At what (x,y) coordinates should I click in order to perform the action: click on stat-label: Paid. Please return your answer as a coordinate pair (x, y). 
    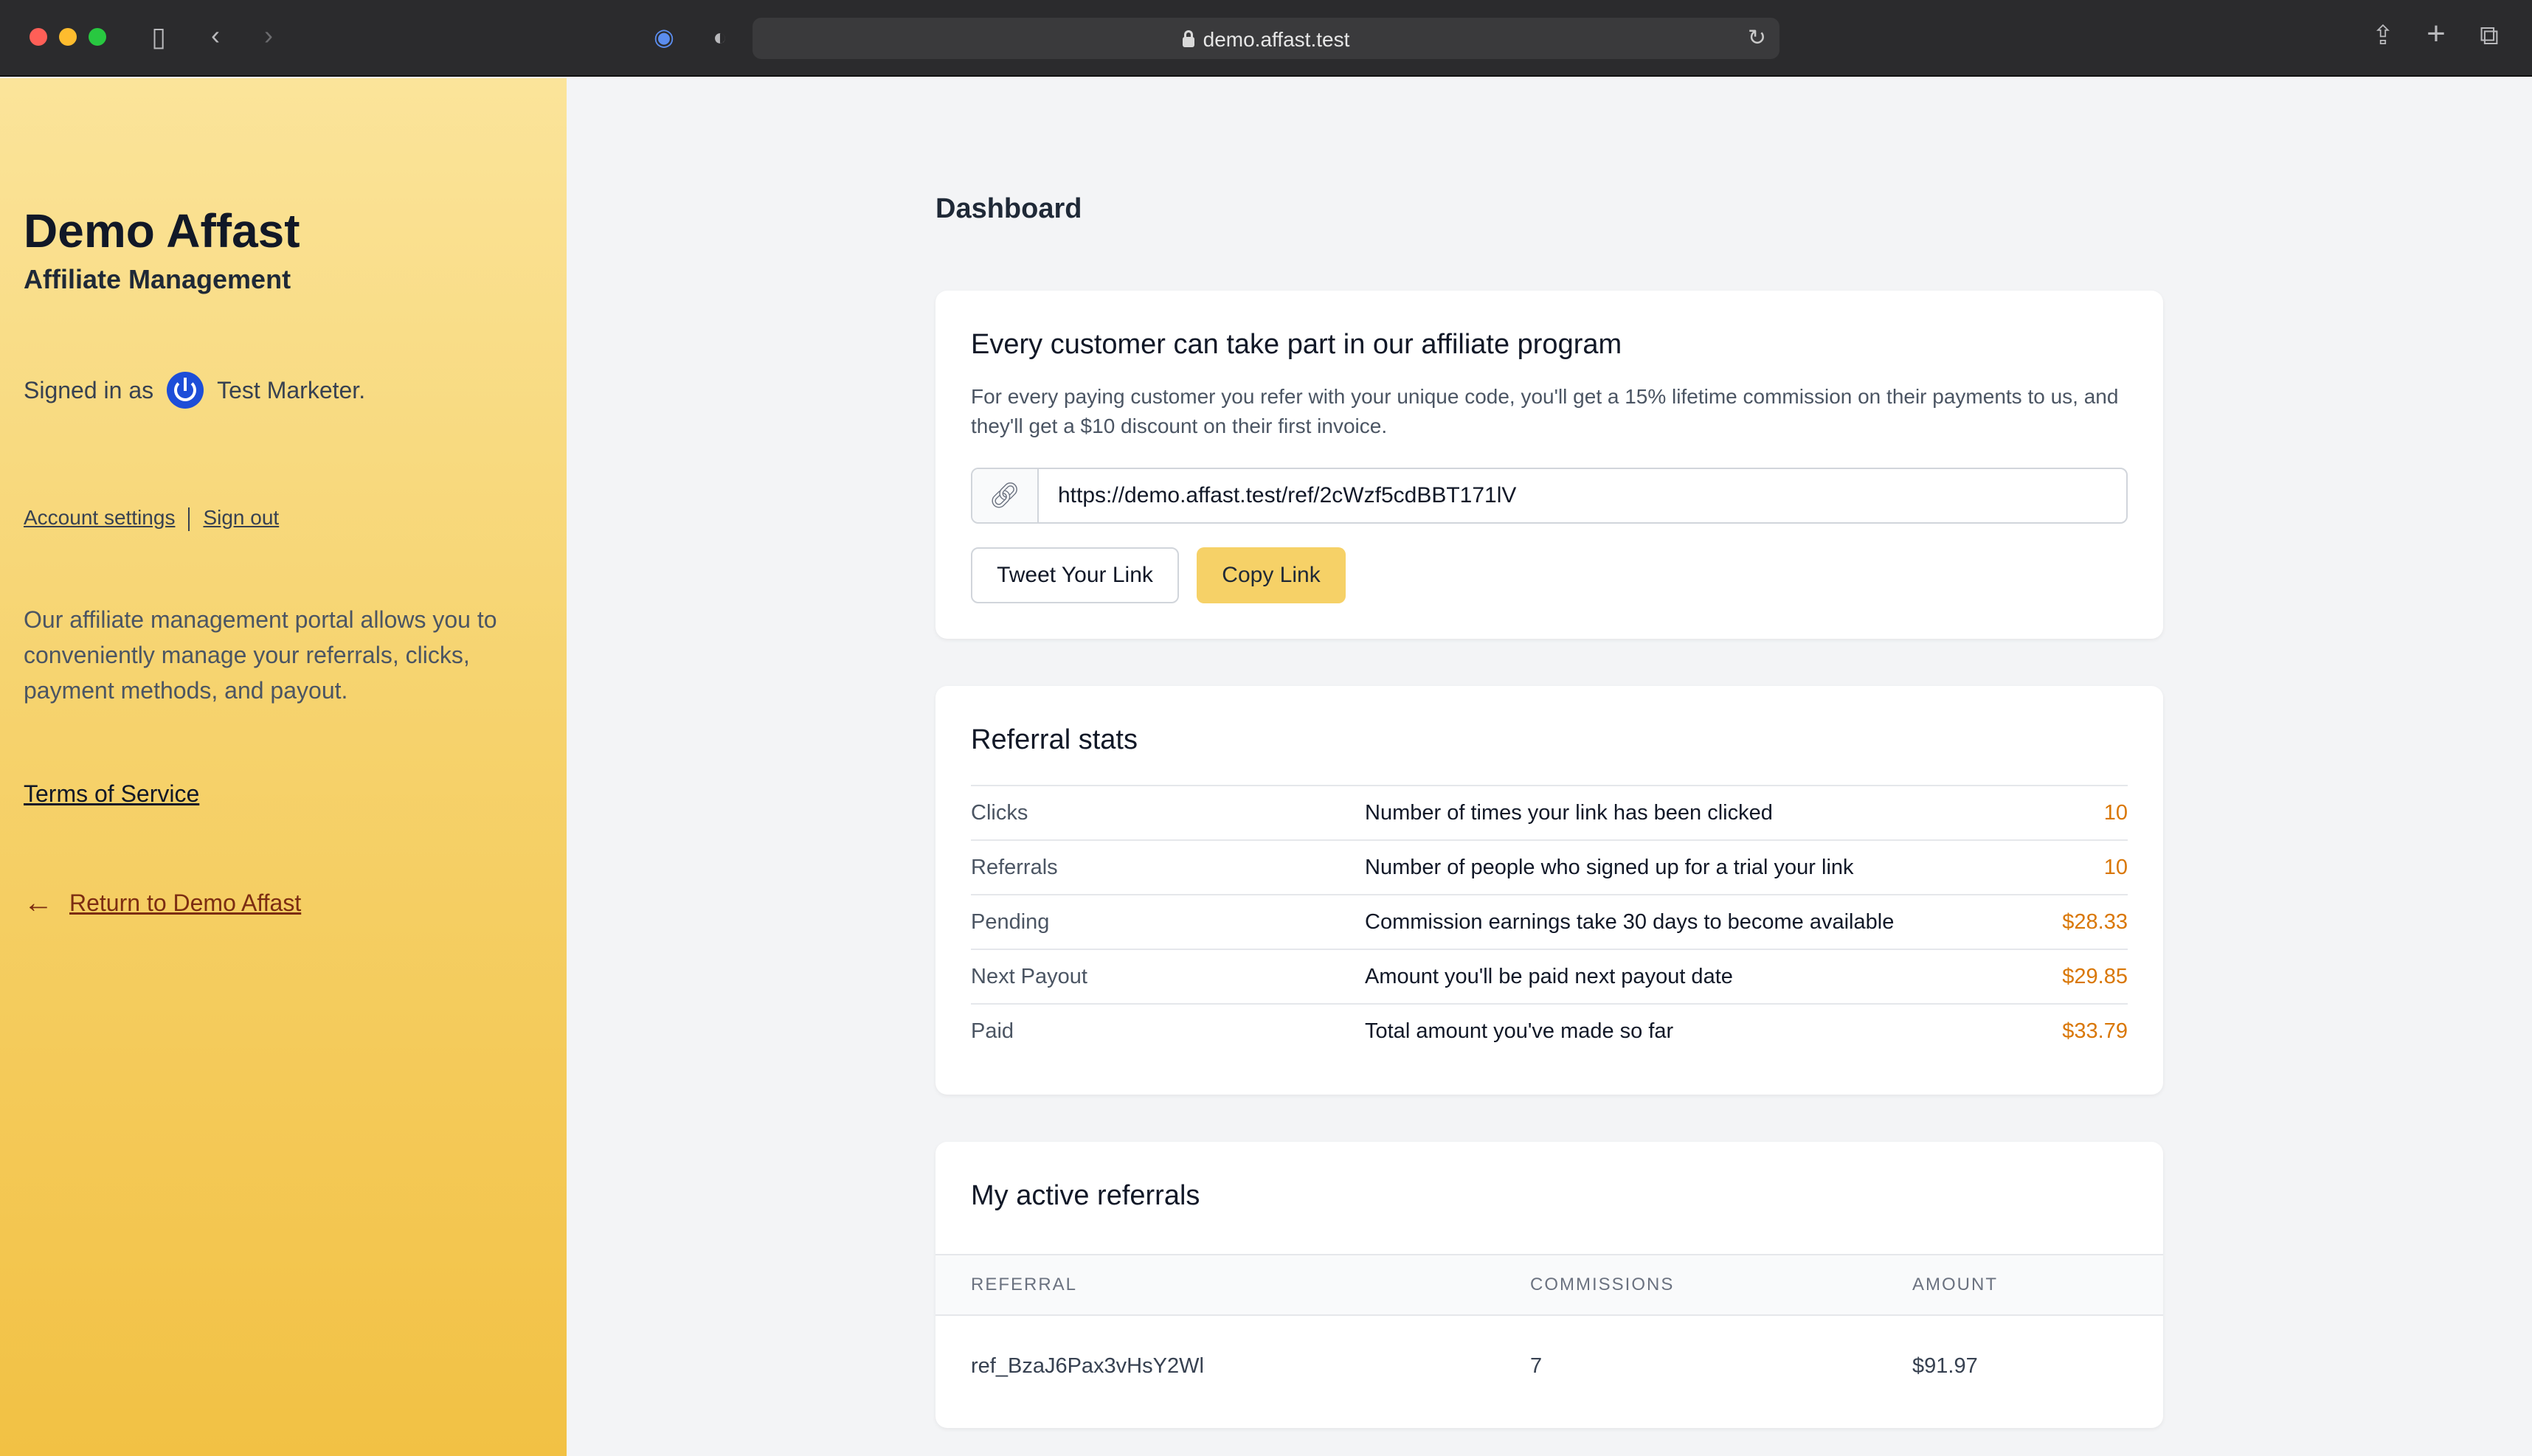
    Looking at the image, I should click on (992, 1031).